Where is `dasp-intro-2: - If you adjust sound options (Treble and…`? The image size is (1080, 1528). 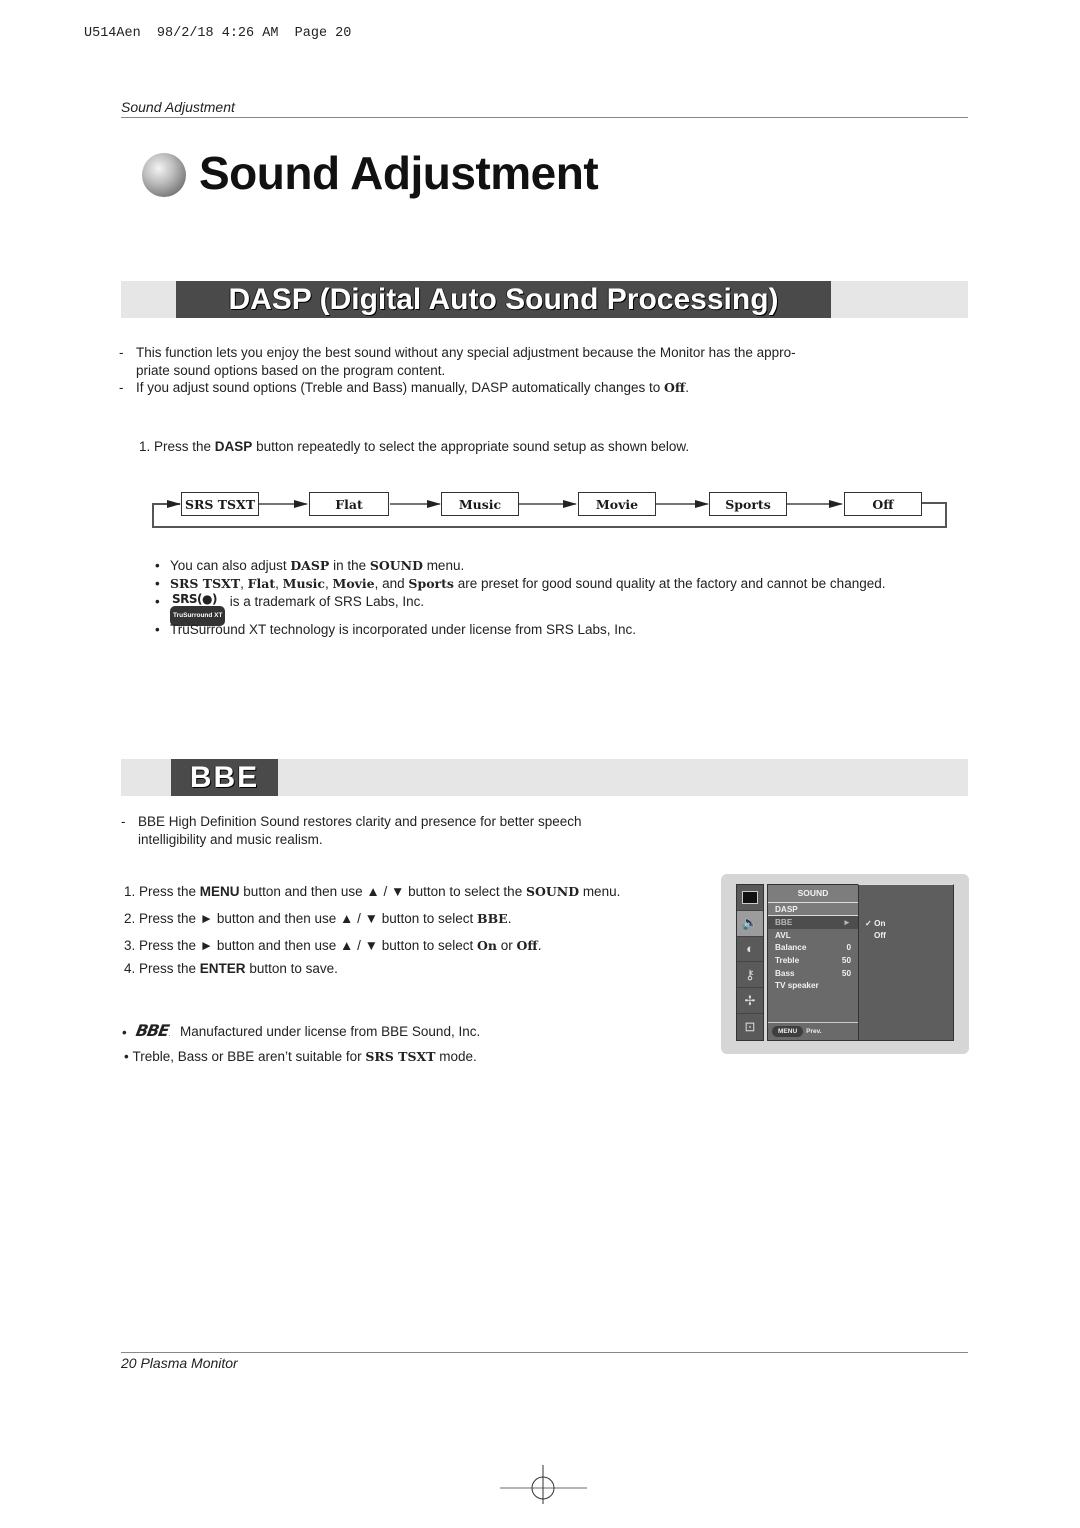 dasp-intro-2: - If you adjust sound options (Treble and… is located at coordinates (404, 387).